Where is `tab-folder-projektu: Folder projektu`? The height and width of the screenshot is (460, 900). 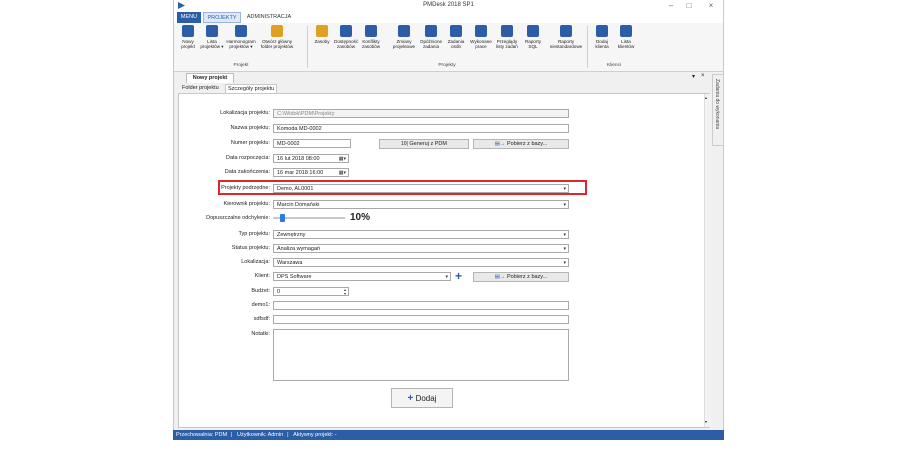
tab-folder-projektu: Folder projektu is located at coordinates (200, 88).